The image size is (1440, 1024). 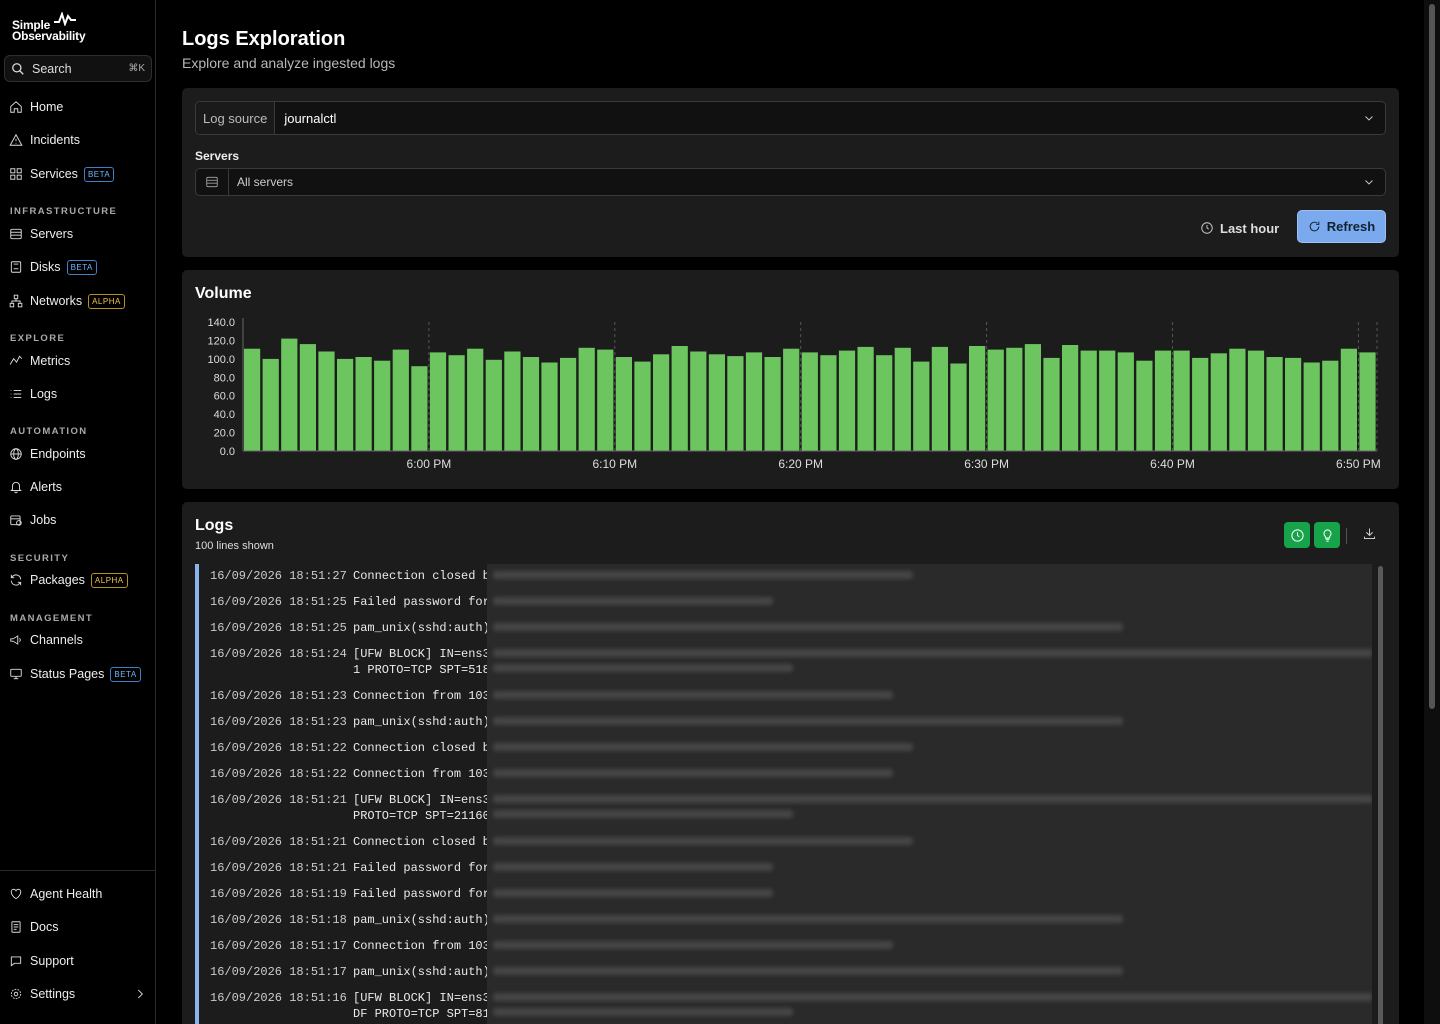 What do you see at coordinates (783, 775) in the screenshot?
I see `log-row: 16/09/2026 18:51:22 Connection from 103.` at bounding box center [783, 775].